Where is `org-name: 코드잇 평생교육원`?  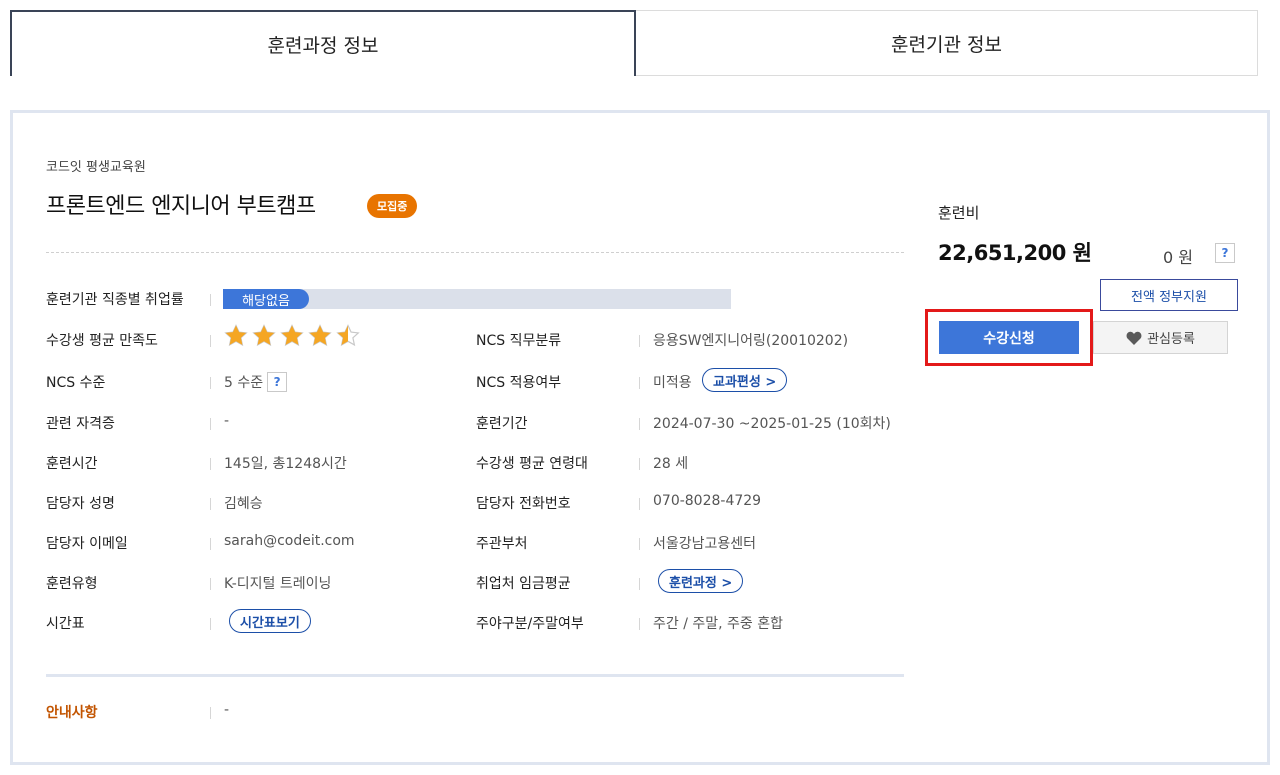 org-name: 코드잇 평생교육원 is located at coordinates (96, 167).